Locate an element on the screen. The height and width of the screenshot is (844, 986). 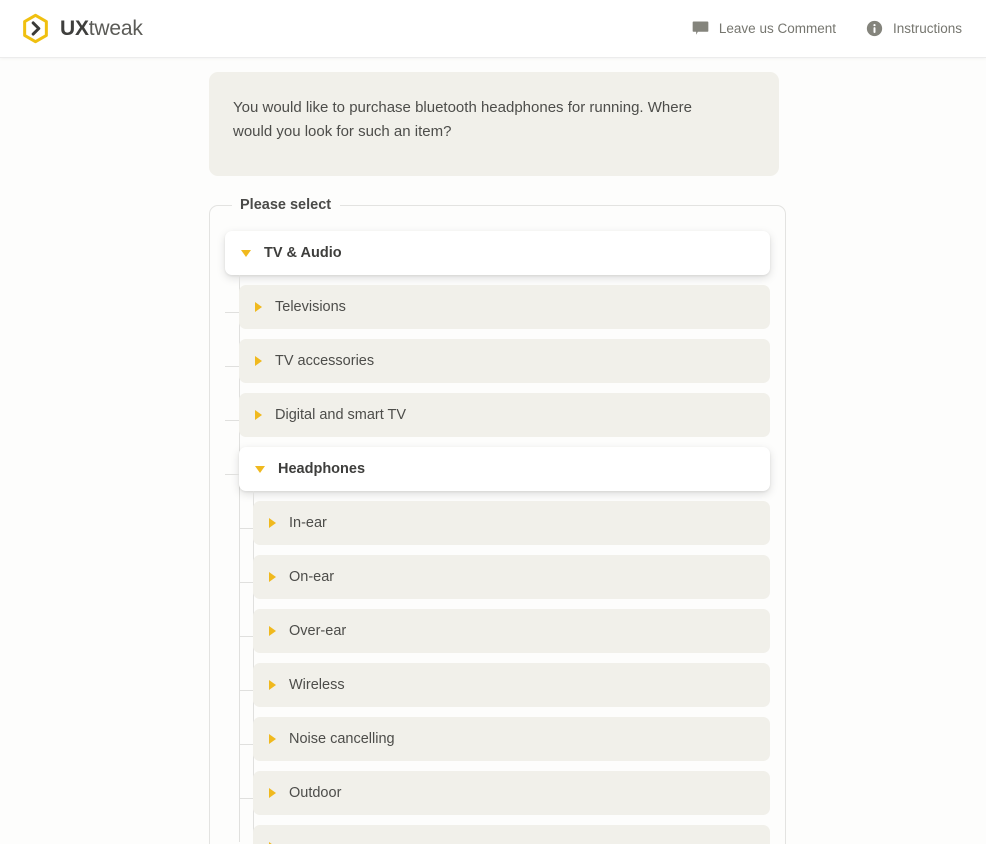
tree-item-label: TV accessories is located at coordinates (325, 361).